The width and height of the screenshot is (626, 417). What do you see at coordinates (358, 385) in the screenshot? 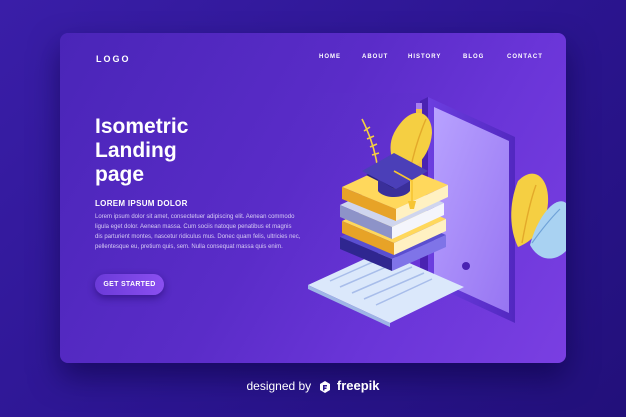
I see `credit-brand: freepik` at bounding box center [358, 385].